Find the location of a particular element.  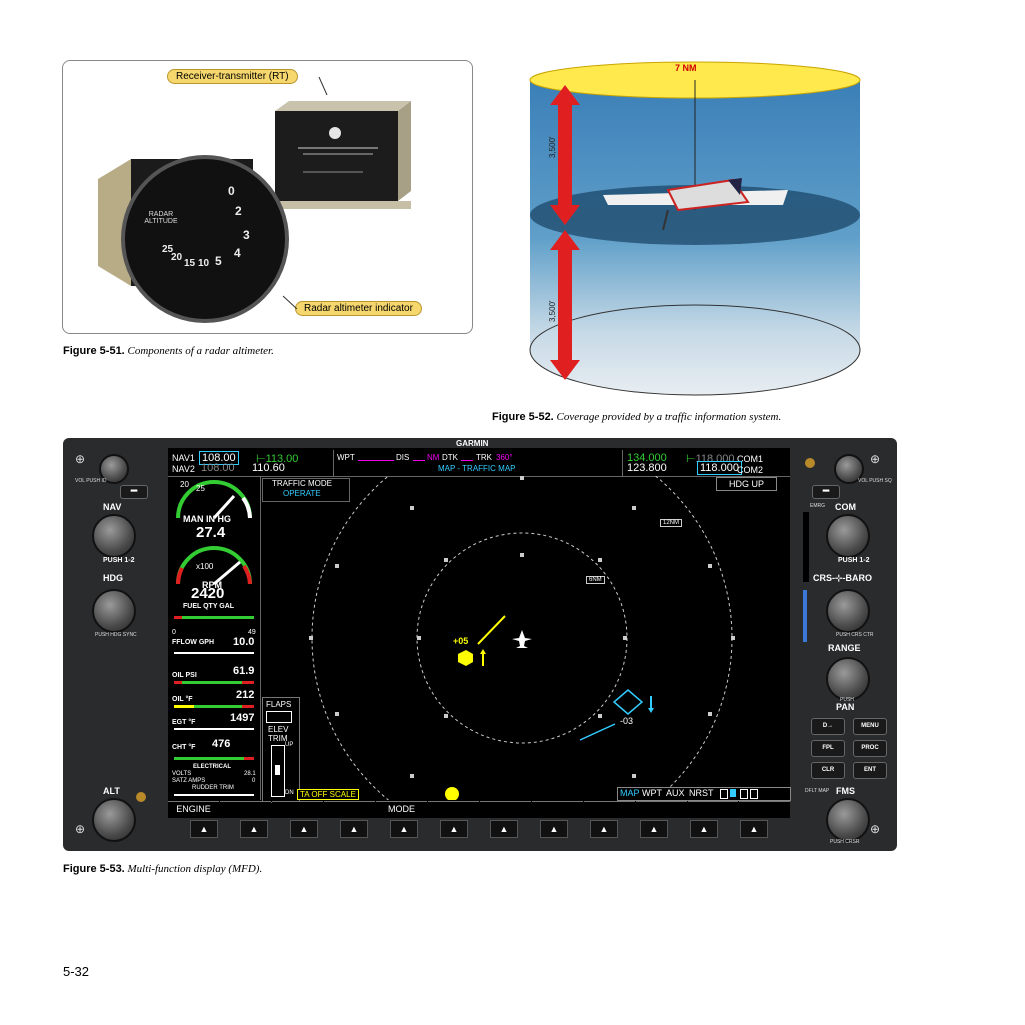

nav-knob is located at coordinates (114, 536).